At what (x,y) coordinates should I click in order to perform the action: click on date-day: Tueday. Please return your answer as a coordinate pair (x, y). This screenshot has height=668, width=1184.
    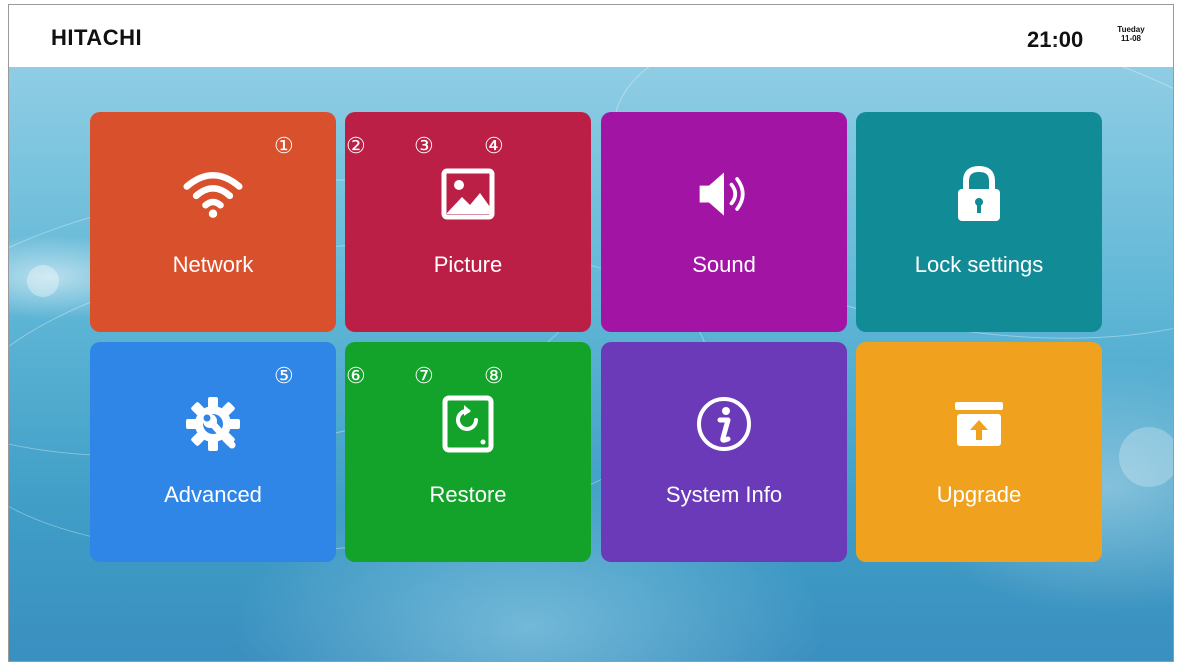
    Looking at the image, I should click on (1131, 29).